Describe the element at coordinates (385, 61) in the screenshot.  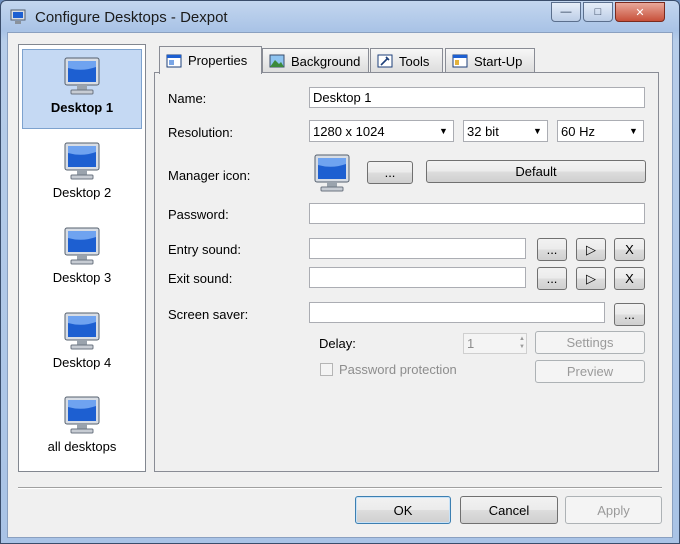
I see `tools-icon` at that location.